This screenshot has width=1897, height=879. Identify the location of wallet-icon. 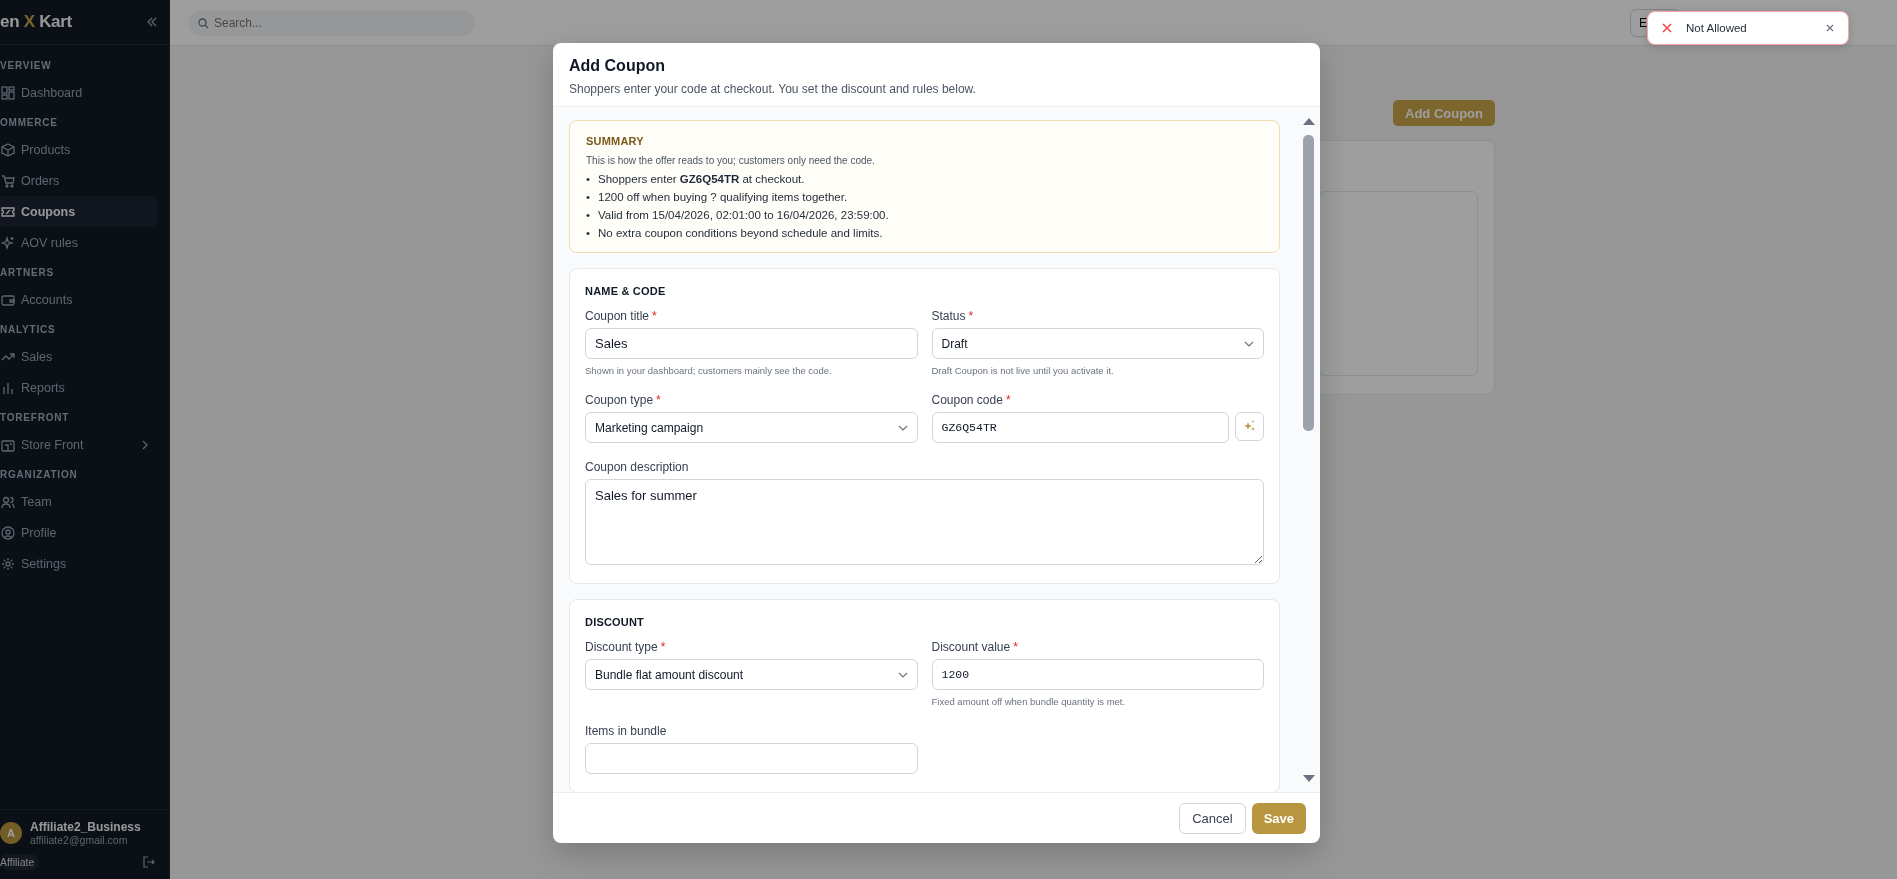
(8, 299).